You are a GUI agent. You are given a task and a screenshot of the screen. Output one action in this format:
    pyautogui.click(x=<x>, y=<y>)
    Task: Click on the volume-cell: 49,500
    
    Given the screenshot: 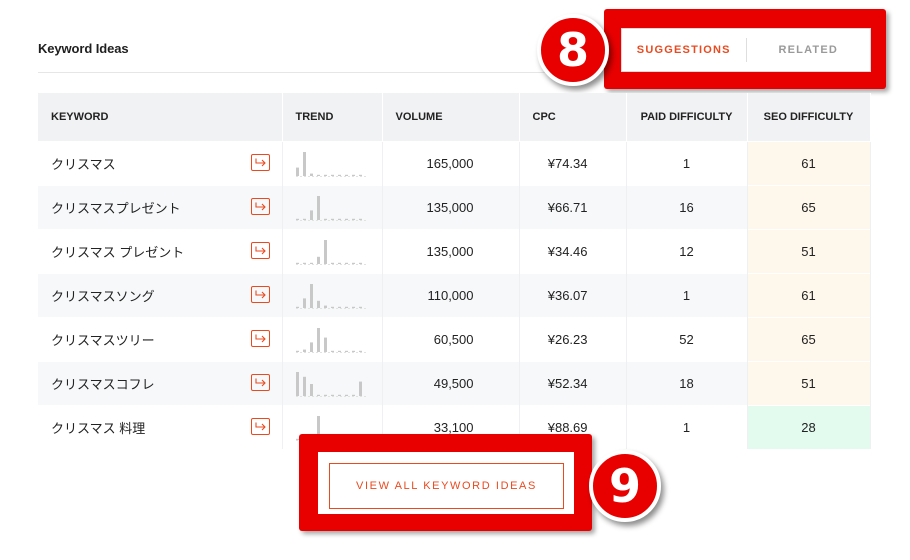 What is the action you would take?
    pyautogui.click(x=451, y=383)
    